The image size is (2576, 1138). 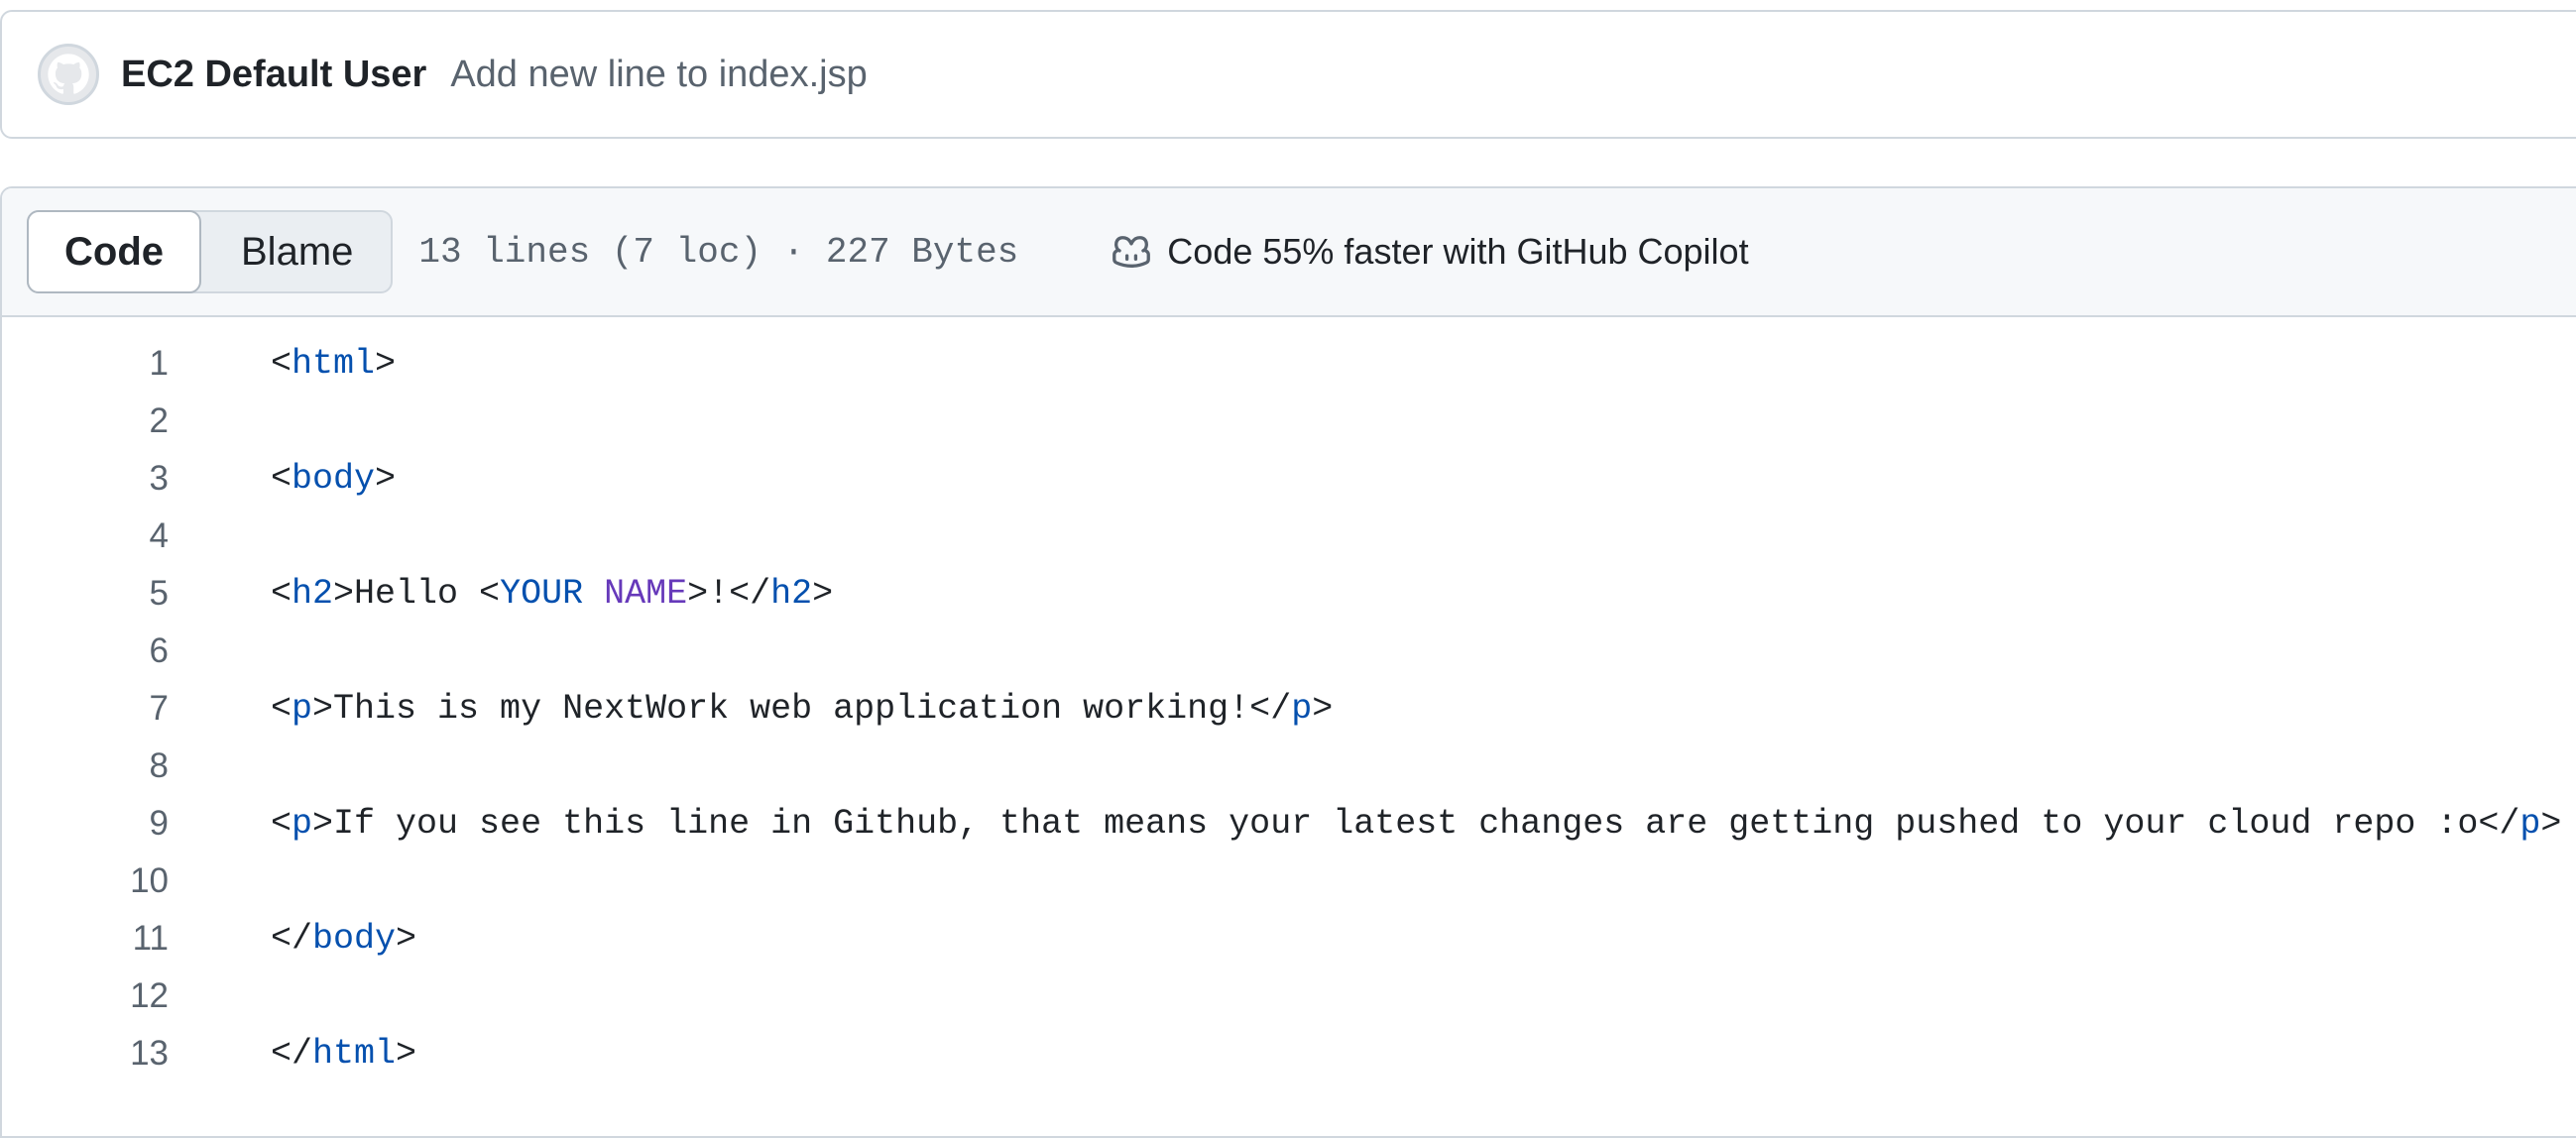 What do you see at coordinates (85, 594) in the screenshot?
I see `line-number: 5` at bounding box center [85, 594].